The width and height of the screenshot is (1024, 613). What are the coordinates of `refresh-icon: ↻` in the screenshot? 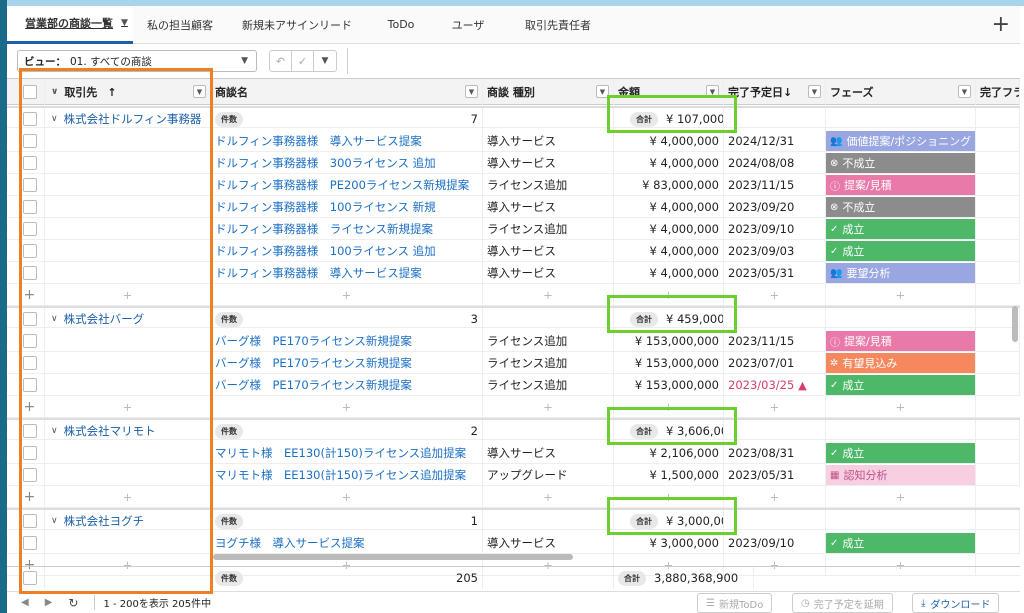 It's located at (73, 603).